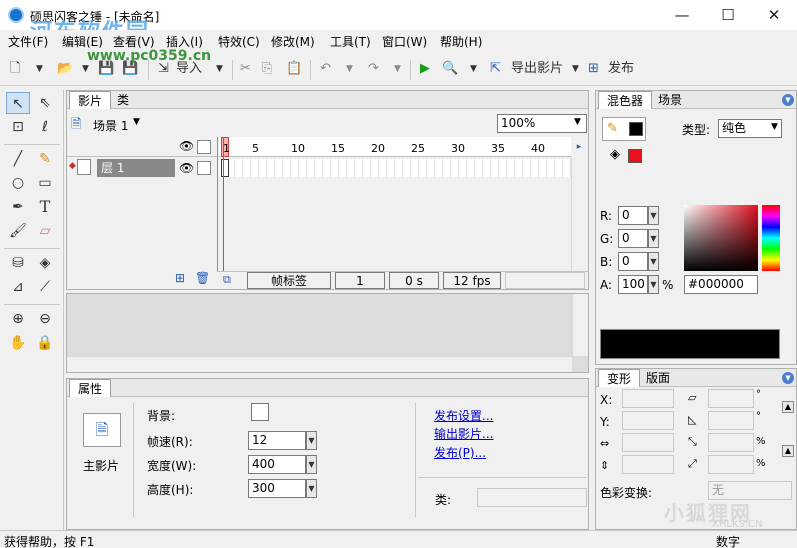 Image resolution: width=797 pixels, height=548 pixels. What do you see at coordinates (18, 207) in the screenshot?
I see `pen-icon: ✒` at bounding box center [18, 207].